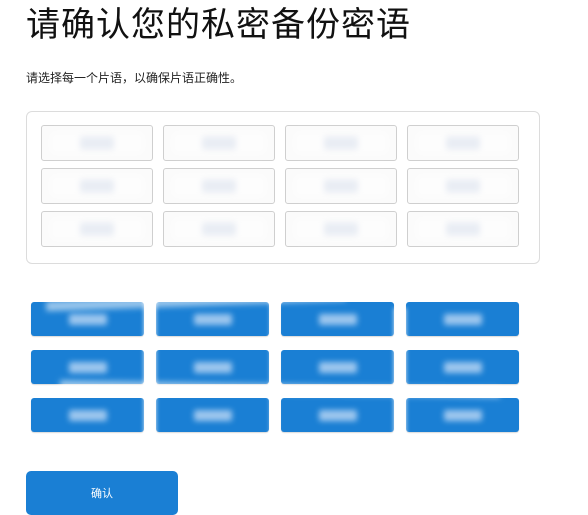 The image size is (588, 515). I want to click on instruction-text: 请选择每一个片语，以确保片语正确性。, so click(134, 78).